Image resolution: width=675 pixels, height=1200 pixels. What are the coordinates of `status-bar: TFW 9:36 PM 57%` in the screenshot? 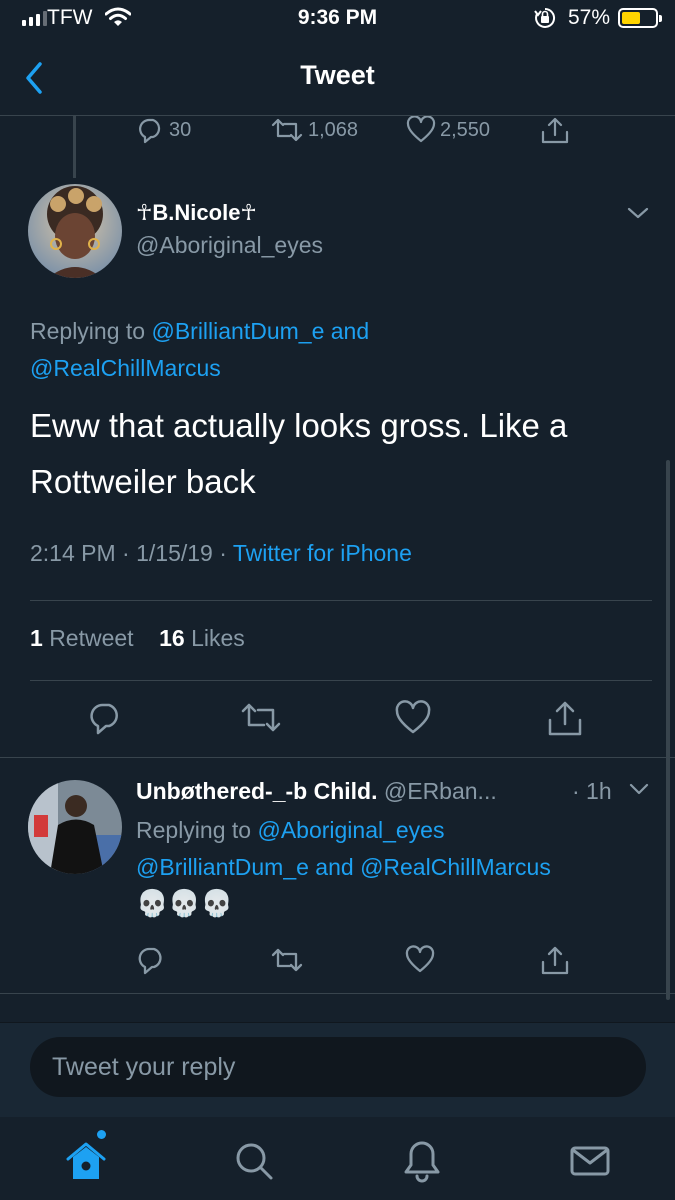 It's located at (337, 20).